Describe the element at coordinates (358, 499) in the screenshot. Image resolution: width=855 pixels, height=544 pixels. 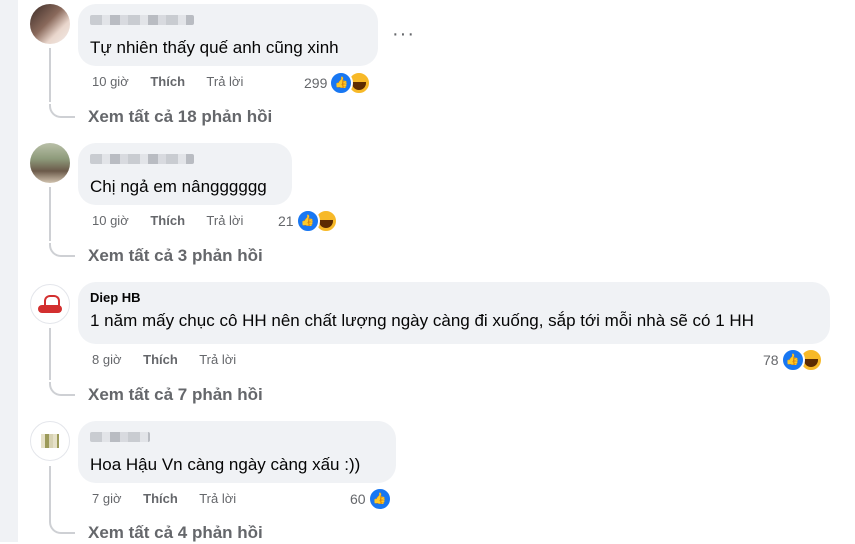
I see `reaction-count: 60` at that location.